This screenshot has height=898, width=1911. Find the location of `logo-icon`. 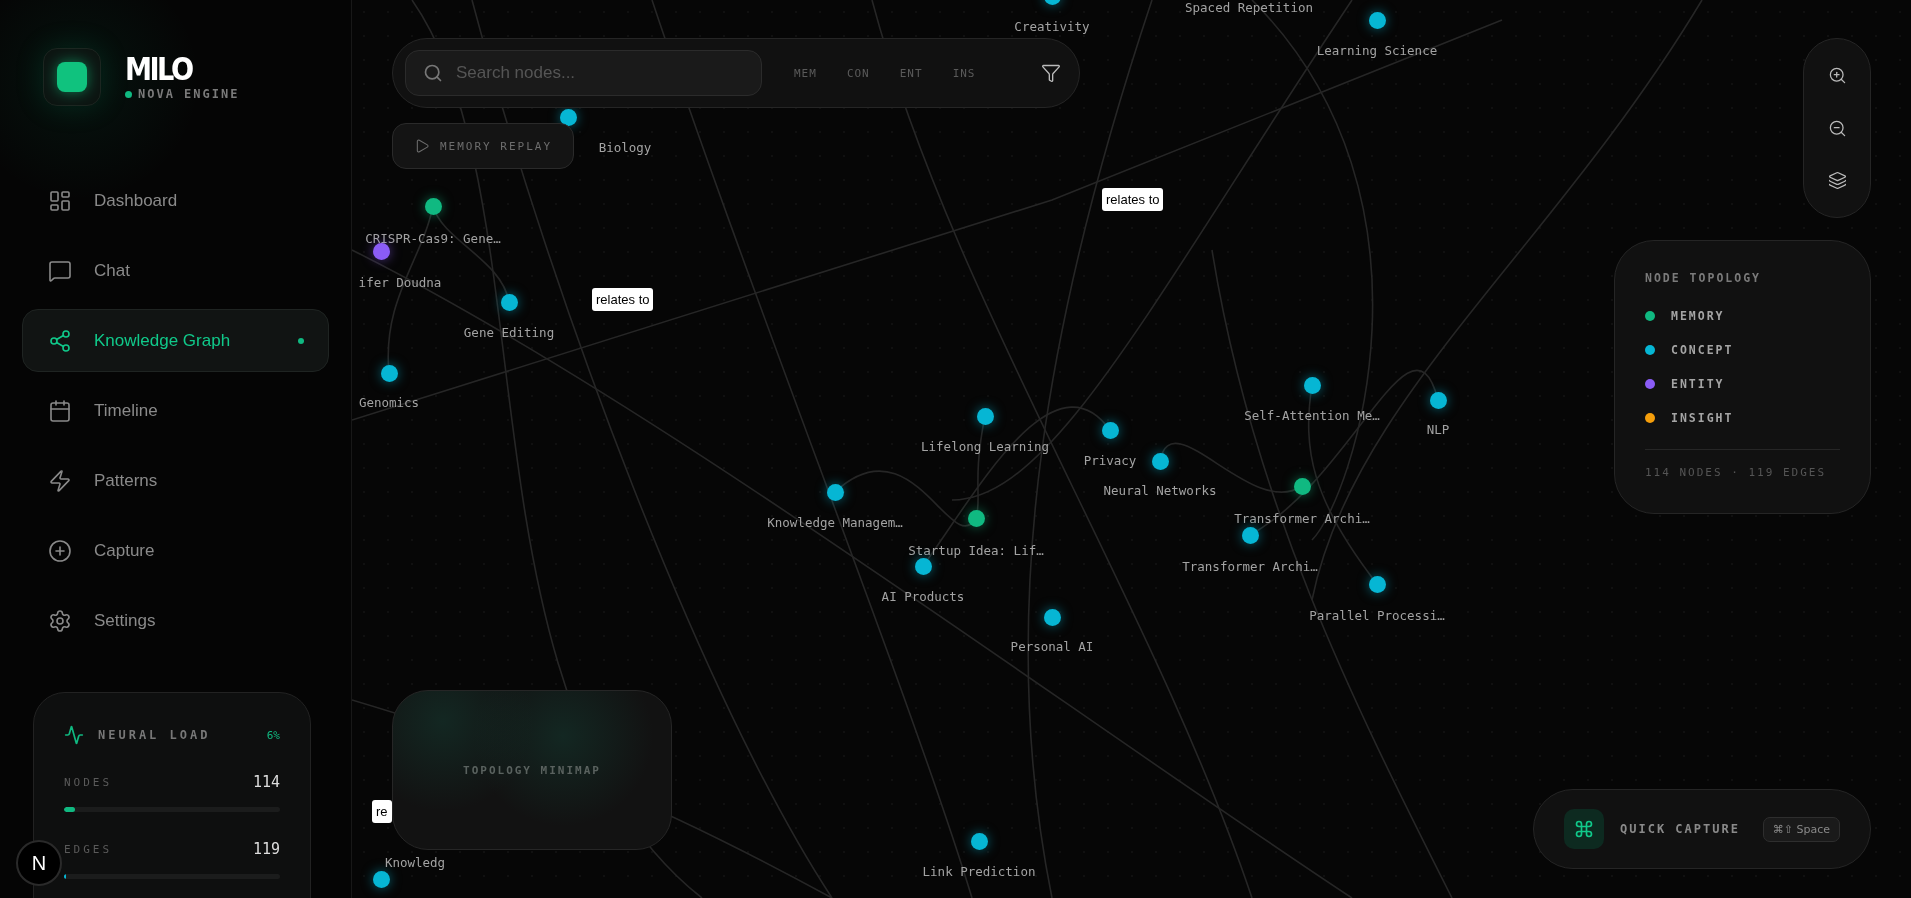

logo-icon is located at coordinates (72, 77).